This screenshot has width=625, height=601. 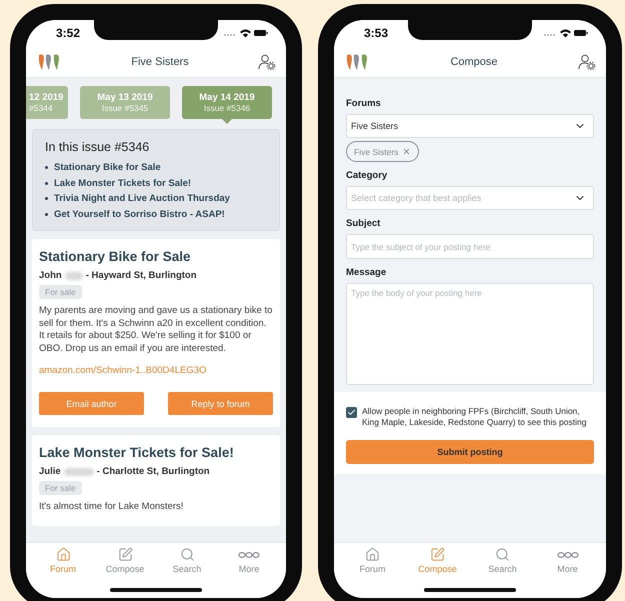 What do you see at coordinates (156, 330) in the screenshot?
I see `post-body: My parents are moving and gave us a stationary bike to sell for them. It's a Schwinn a20 in excellent condition. It retails for about $250. We're selling it for $100 or OBO. Drop us an email if you are interested.` at bounding box center [156, 330].